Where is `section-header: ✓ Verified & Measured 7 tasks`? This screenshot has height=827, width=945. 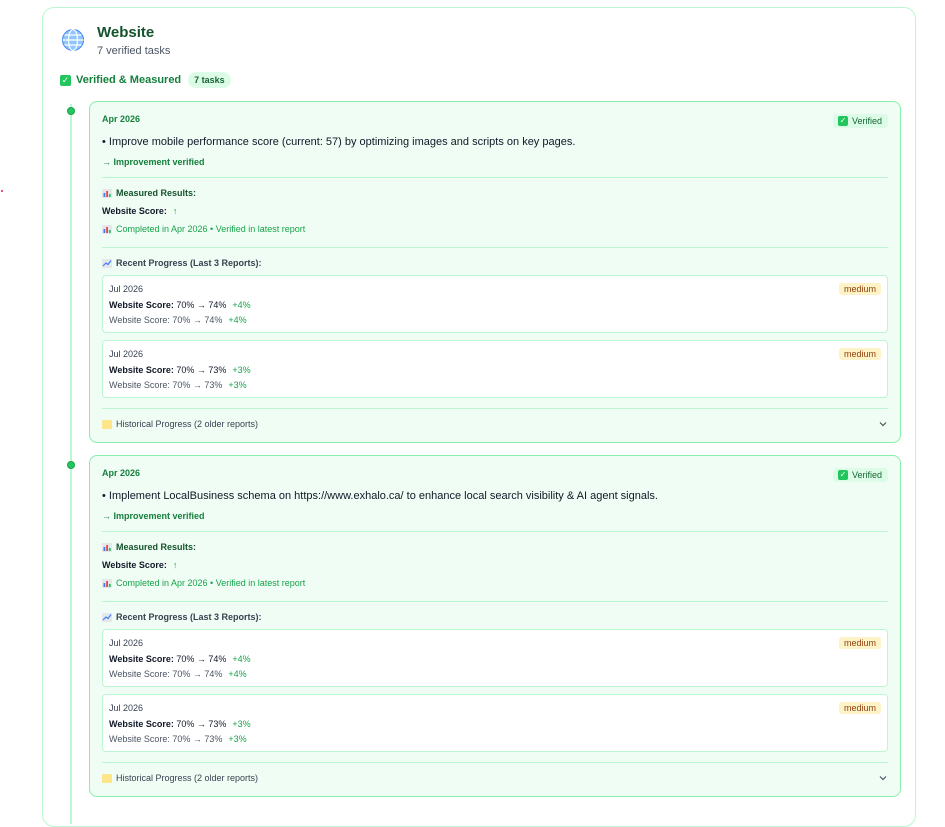
section-header: ✓ Verified & Measured 7 tasks is located at coordinates (145, 80).